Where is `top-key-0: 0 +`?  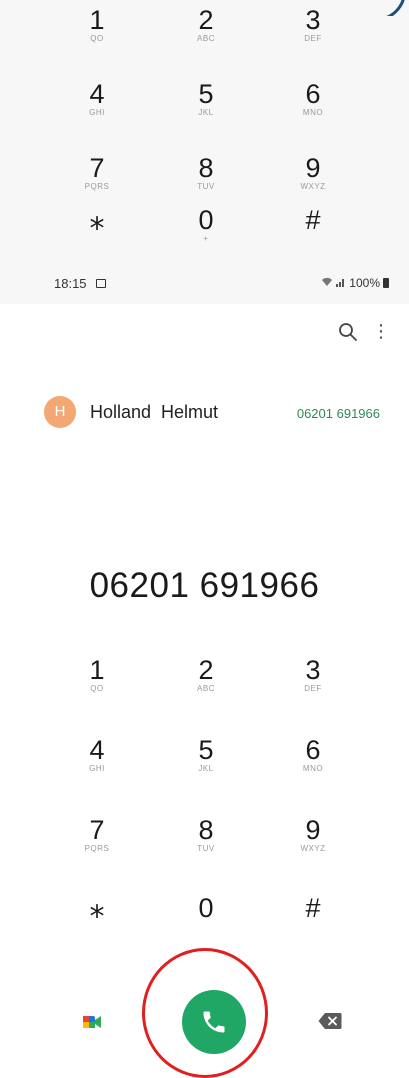
top-key-0: 0 + is located at coordinates (206, 225).